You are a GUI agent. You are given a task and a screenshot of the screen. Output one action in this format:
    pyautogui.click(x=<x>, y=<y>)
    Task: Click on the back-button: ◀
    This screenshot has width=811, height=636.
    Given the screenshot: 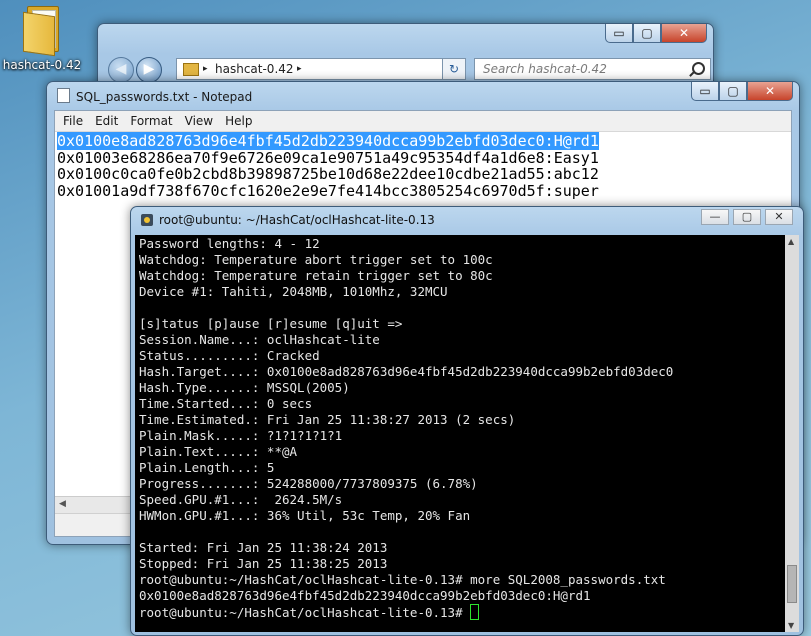 What is the action you would take?
    pyautogui.click(x=121, y=70)
    